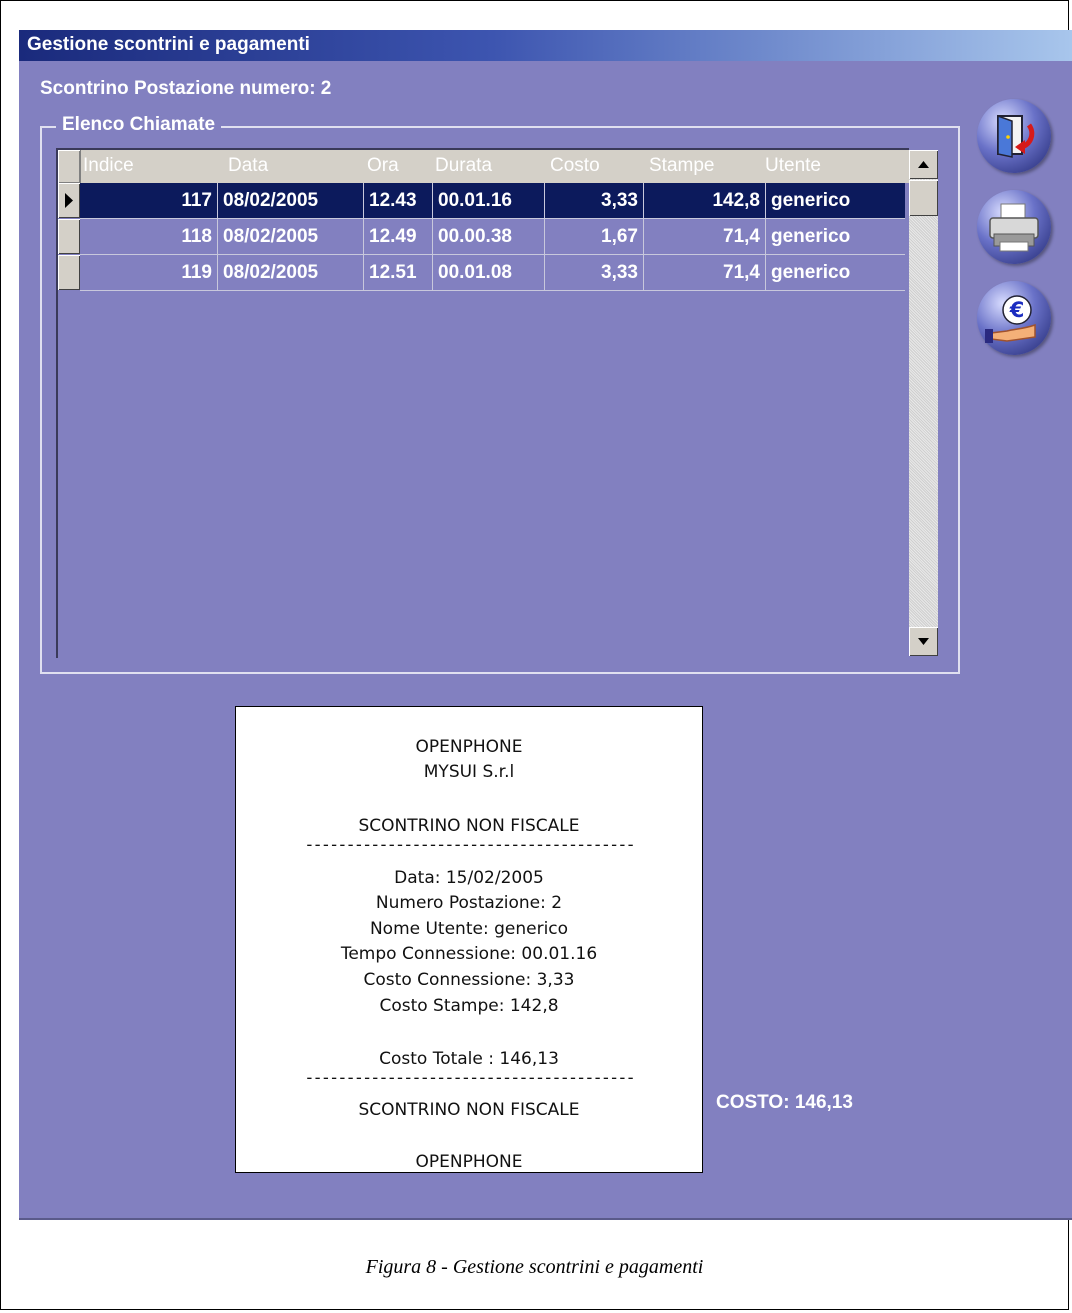 The width and height of the screenshot is (1072, 1313). I want to click on arrow-up-icon, so click(923, 164).